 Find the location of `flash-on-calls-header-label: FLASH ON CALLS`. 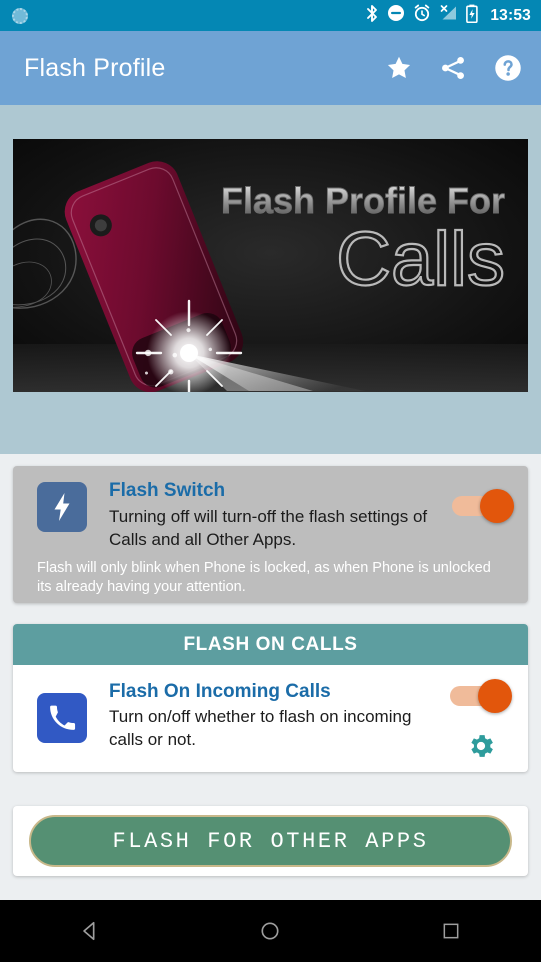

flash-on-calls-header-label: FLASH ON CALLS is located at coordinates (270, 644).